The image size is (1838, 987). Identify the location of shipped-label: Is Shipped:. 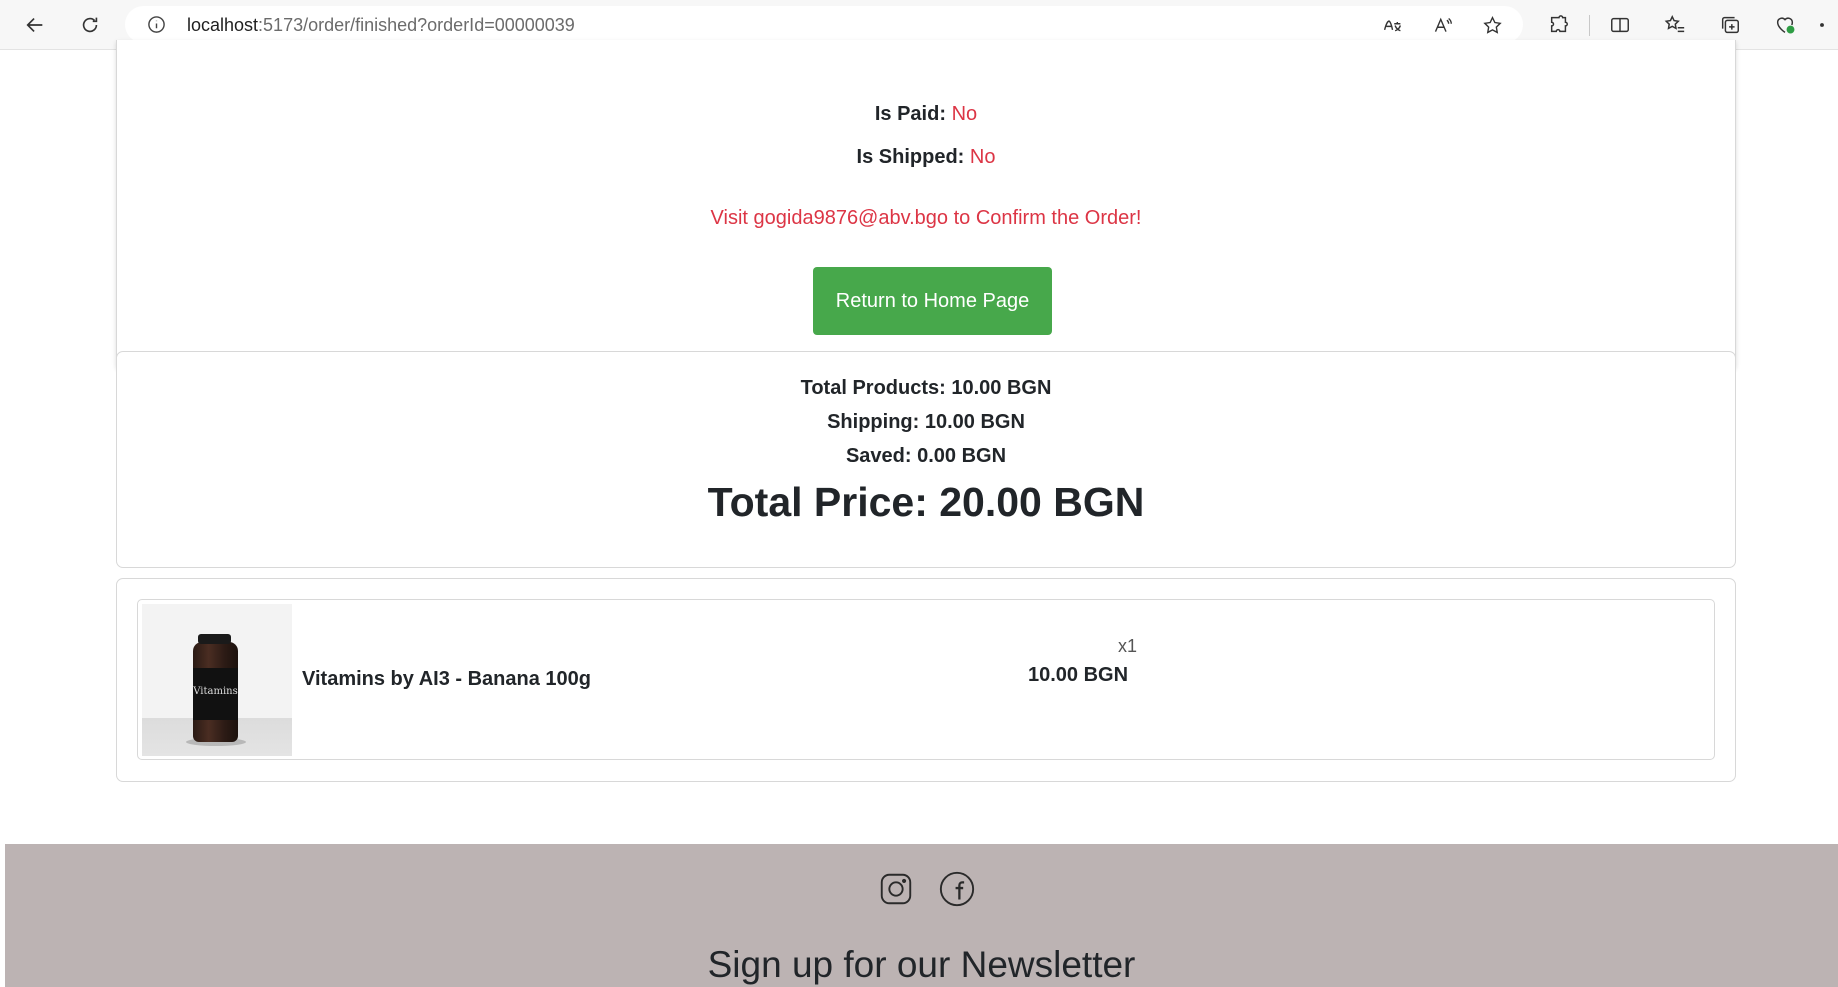
(910, 157).